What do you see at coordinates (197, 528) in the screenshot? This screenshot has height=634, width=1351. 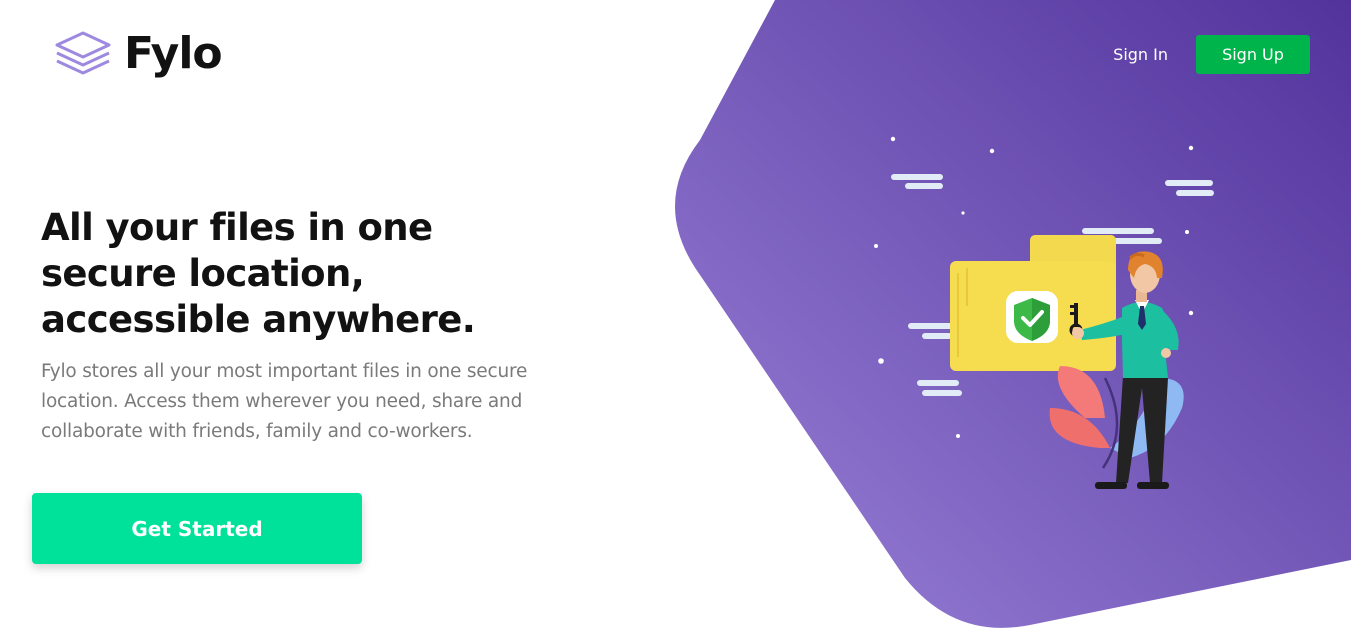 I see `get-started-button: Get Started` at bounding box center [197, 528].